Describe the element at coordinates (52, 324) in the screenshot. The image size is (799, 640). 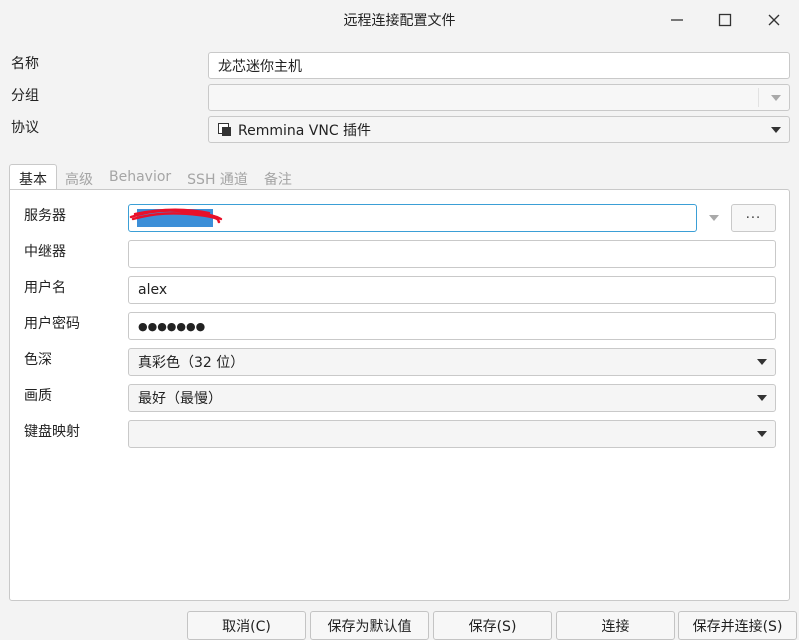
I see `password-label: 用户密码` at that location.